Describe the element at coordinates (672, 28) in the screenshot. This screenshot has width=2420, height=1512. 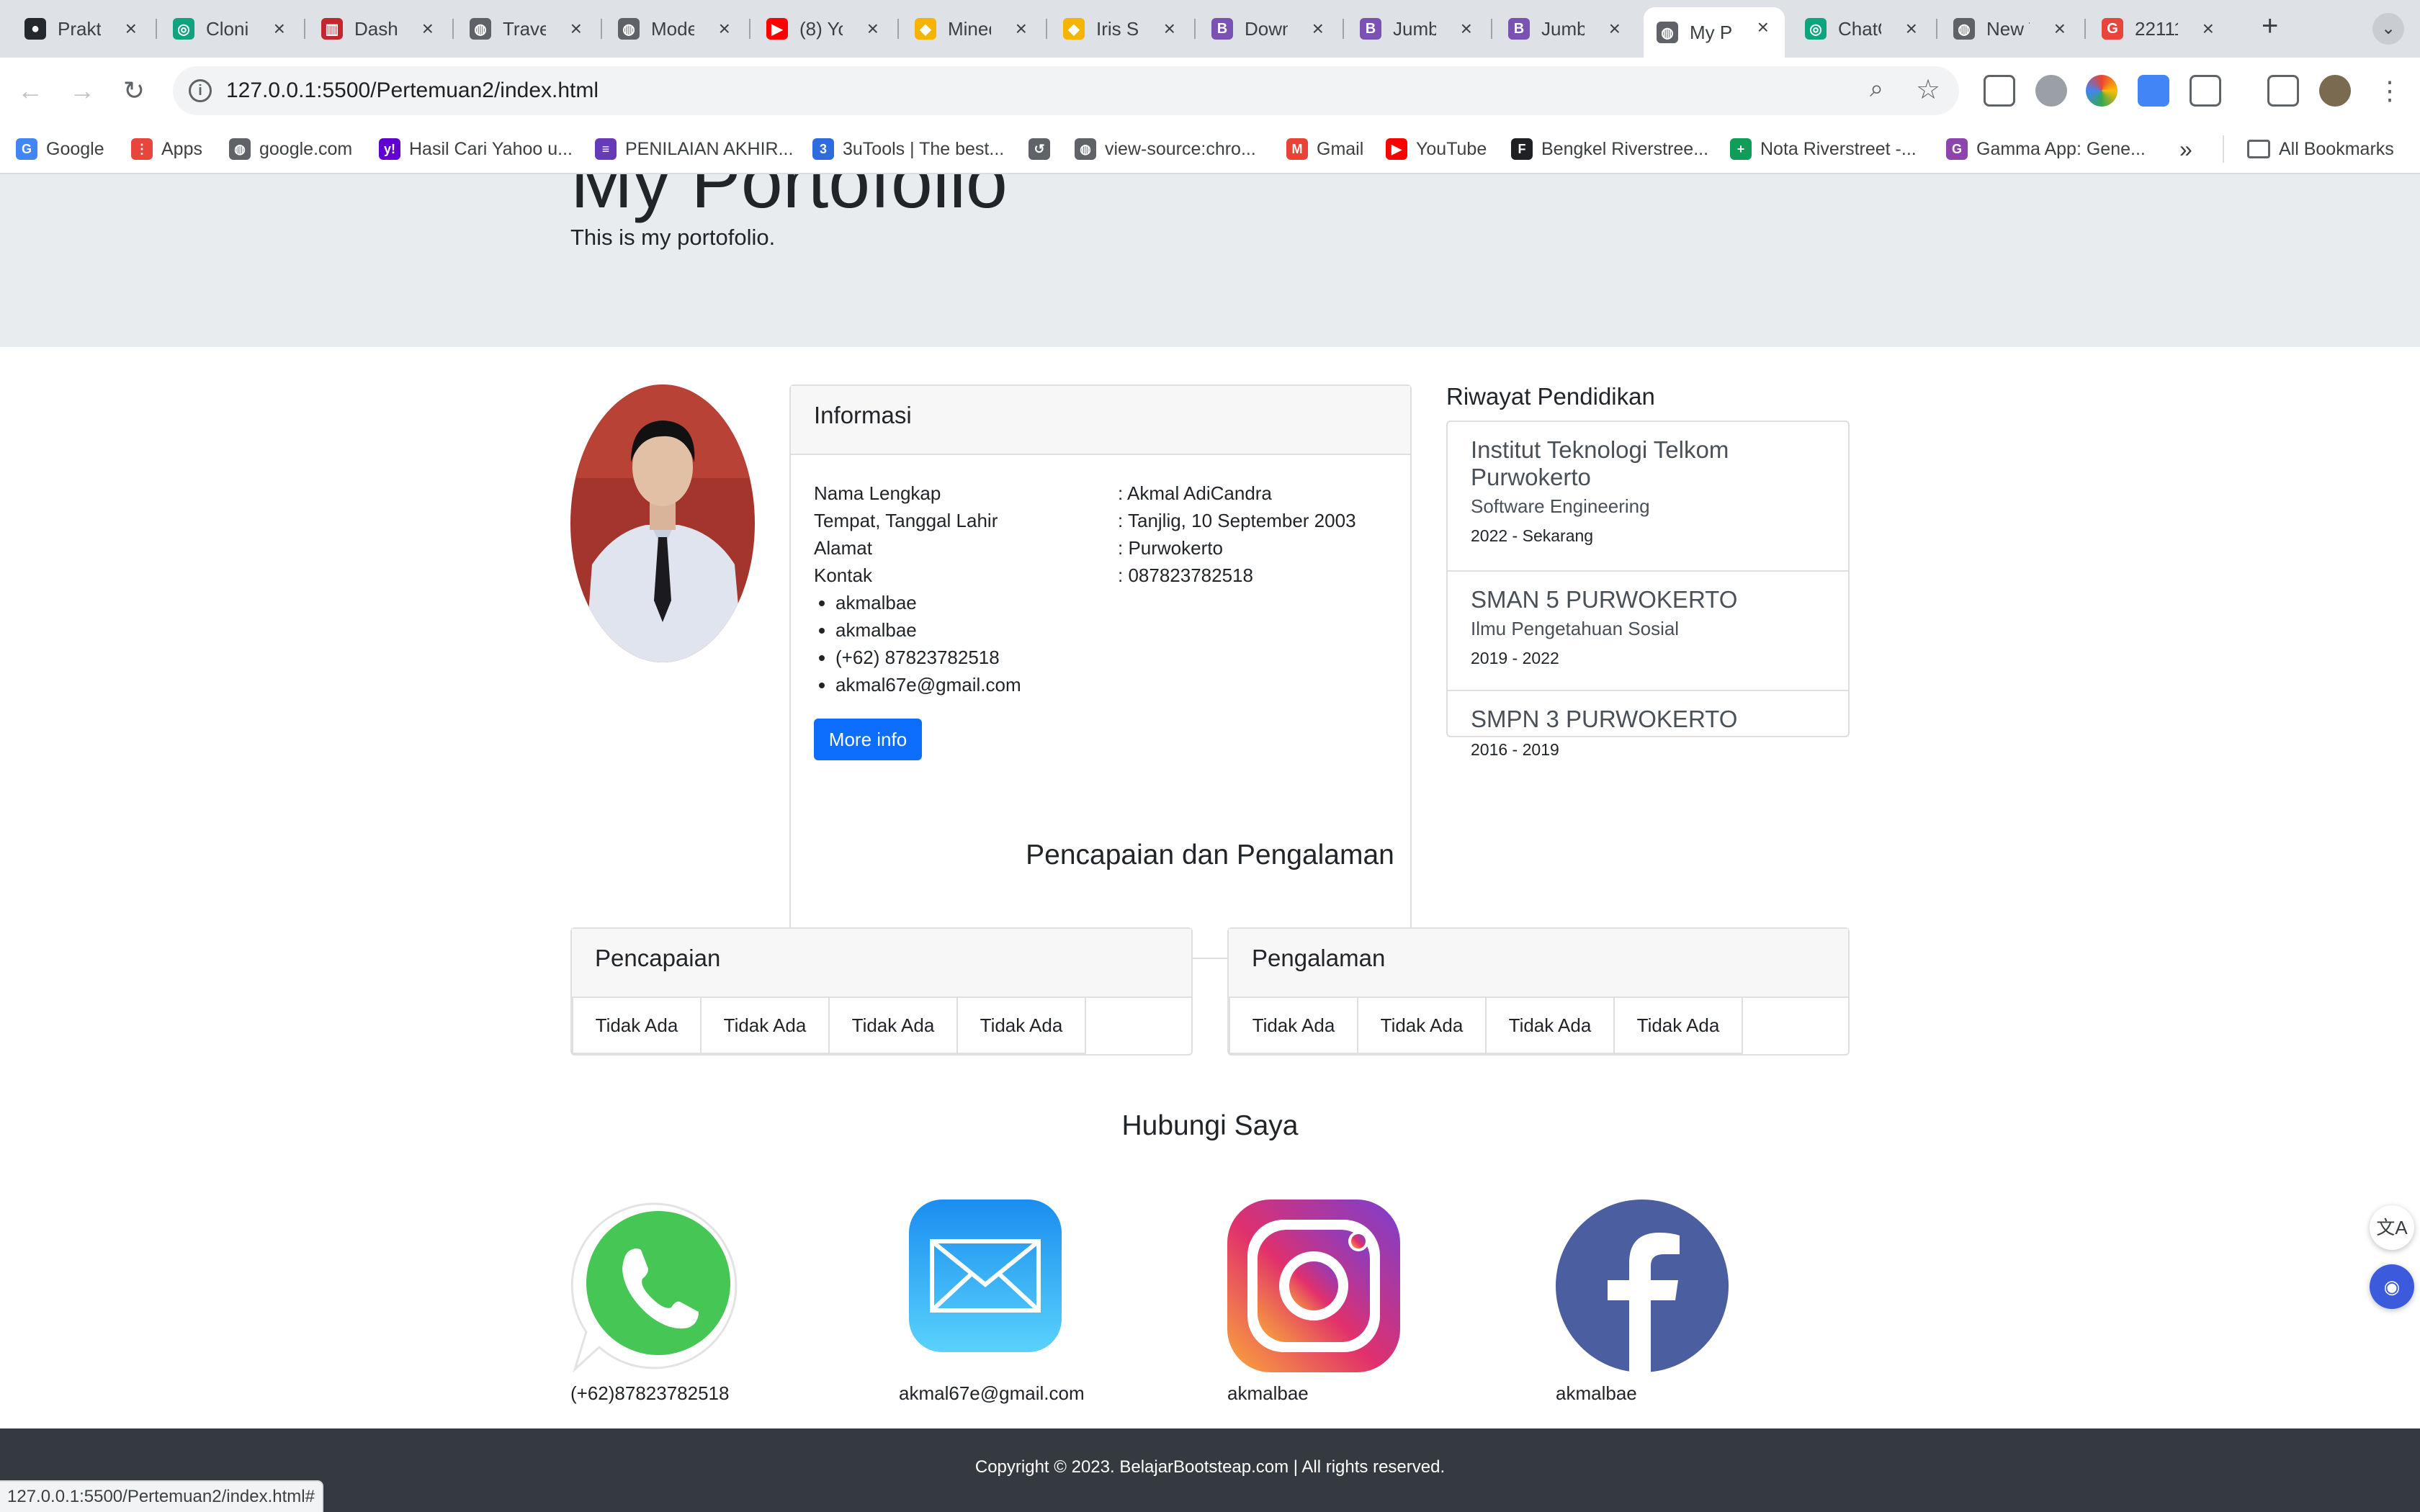
I see `tab-title: Mode` at that location.